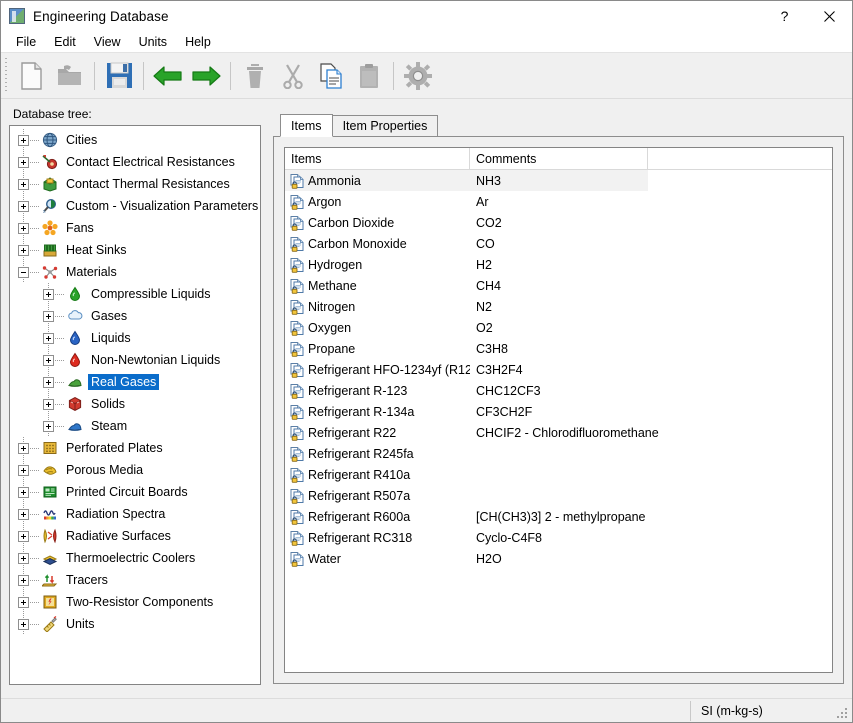  Describe the element at coordinates (135, 272) in the screenshot. I see `tree-node-materials: Materials` at that location.